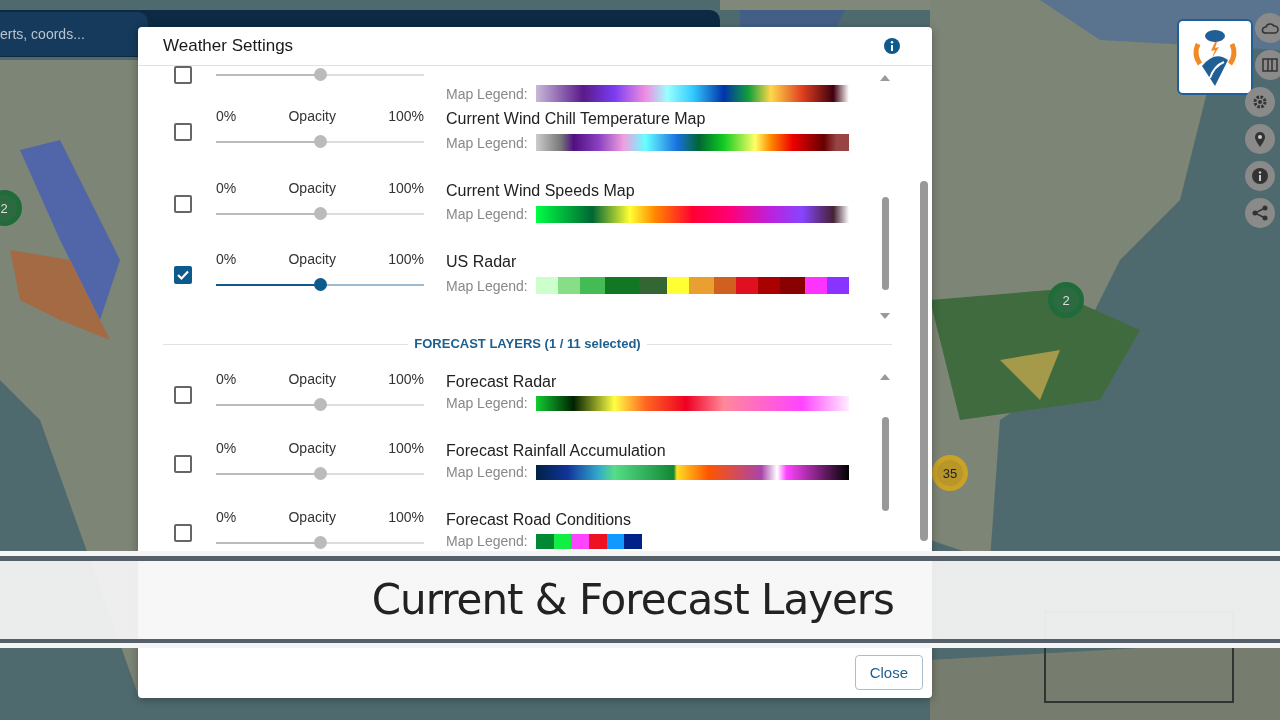 This screenshot has height=720, width=1280. I want to click on share-icon, so click(1260, 213).